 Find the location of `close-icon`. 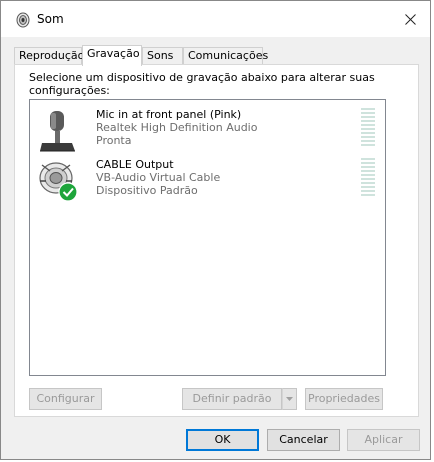

close-icon is located at coordinates (410, 19).